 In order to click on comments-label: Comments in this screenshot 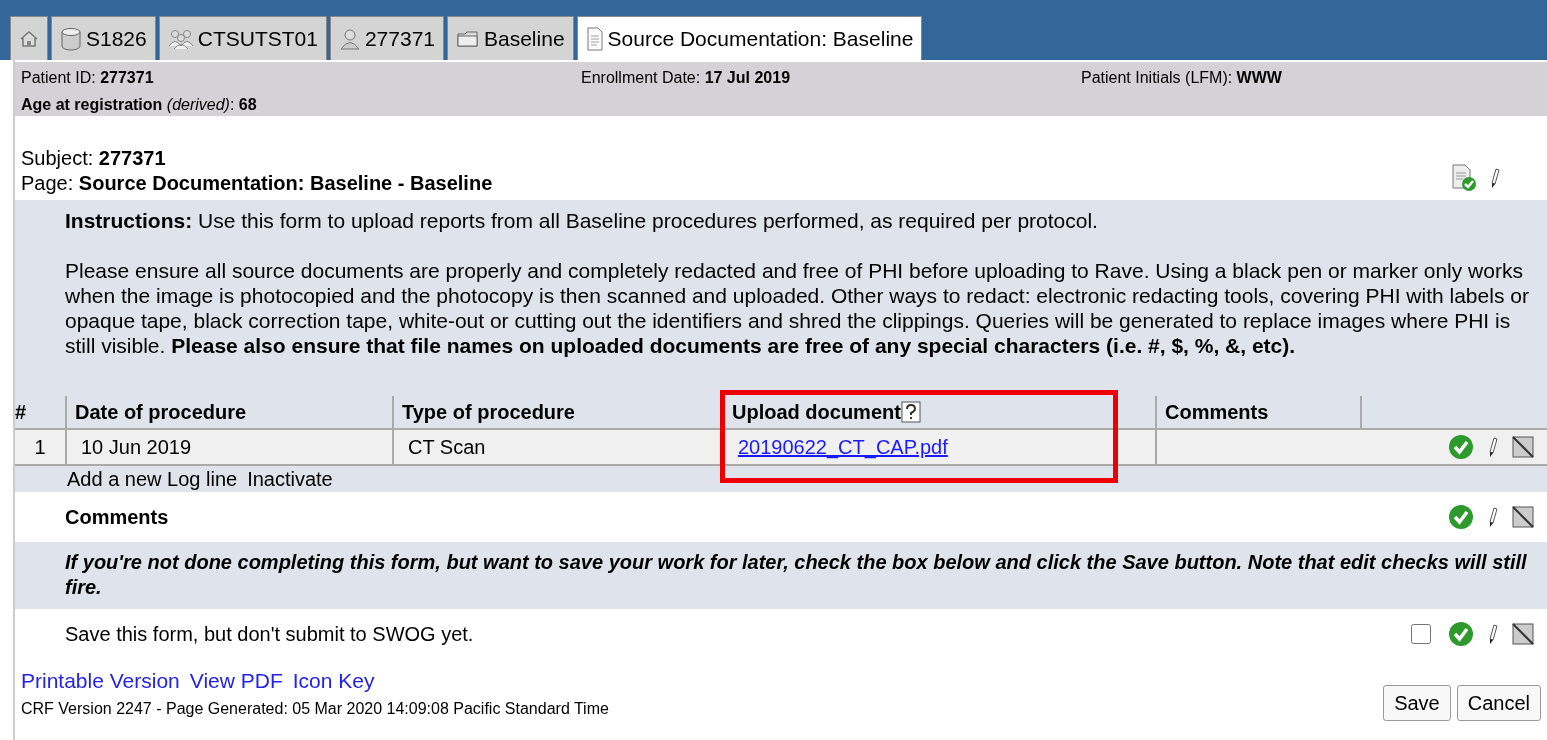, I will do `click(117, 517)`.